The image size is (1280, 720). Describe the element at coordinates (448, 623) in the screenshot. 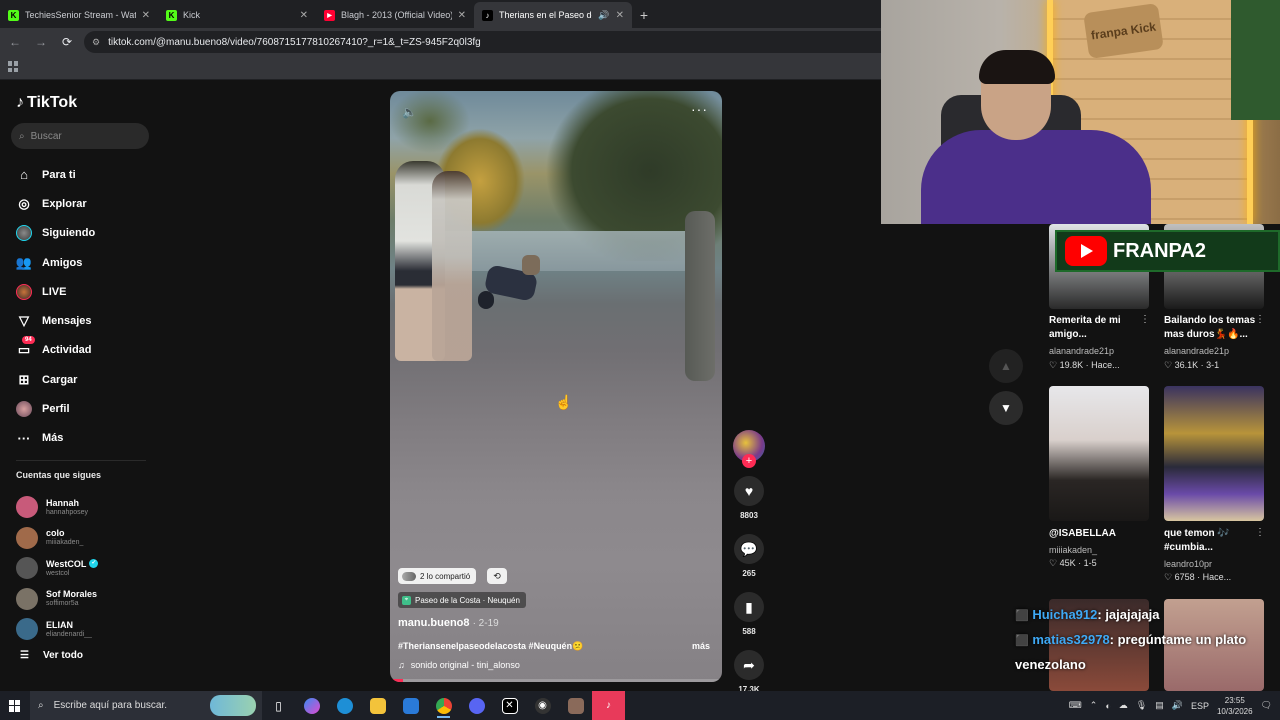

I see `video-author: manu.bueno8 · 2-19` at that location.